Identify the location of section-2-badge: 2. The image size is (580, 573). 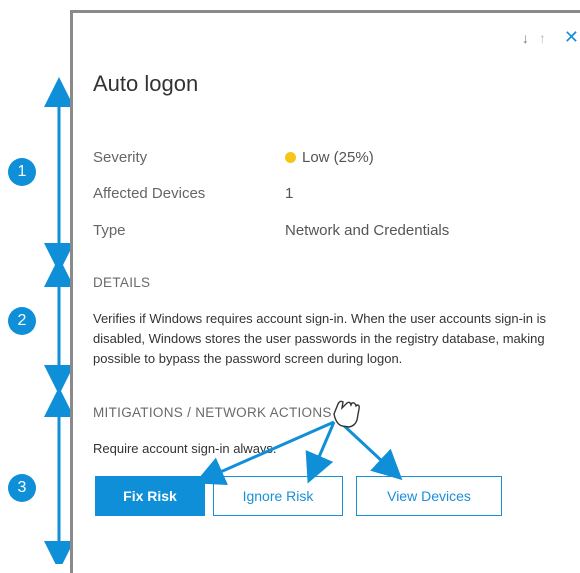
(22, 321).